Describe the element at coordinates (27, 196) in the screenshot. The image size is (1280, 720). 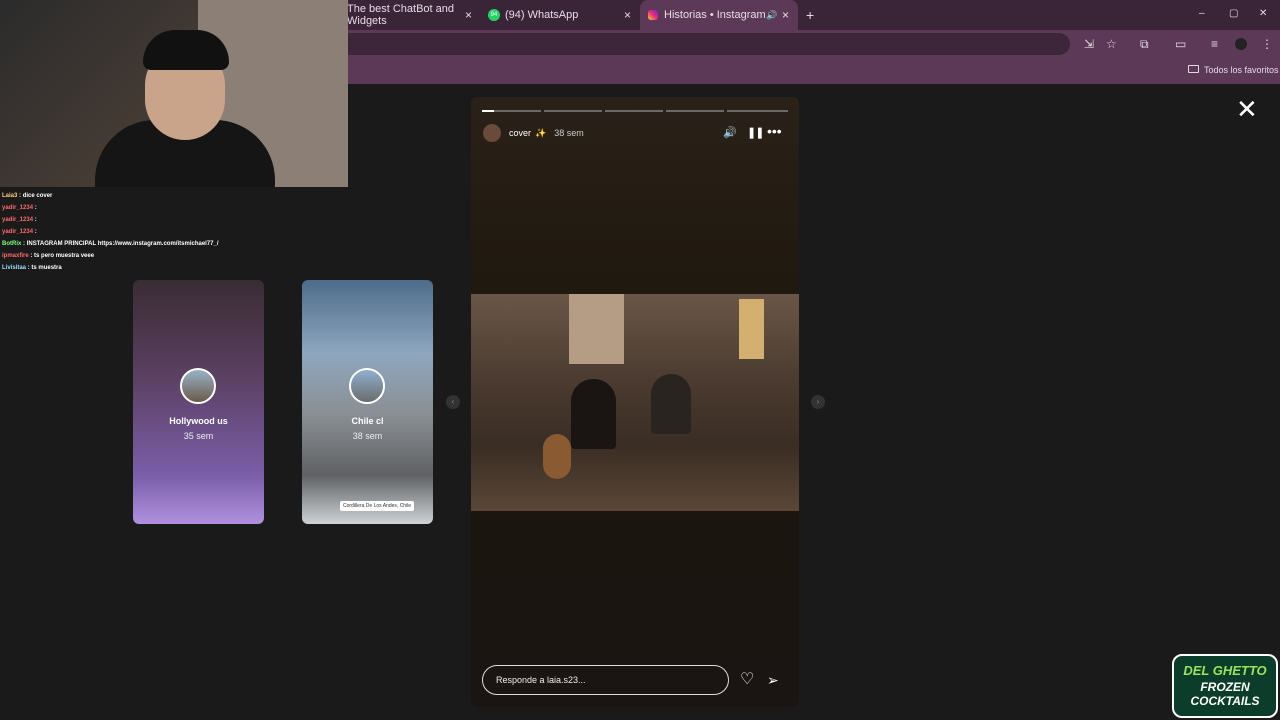
I see `chat-line: Laia3 : dice cover` at that location.